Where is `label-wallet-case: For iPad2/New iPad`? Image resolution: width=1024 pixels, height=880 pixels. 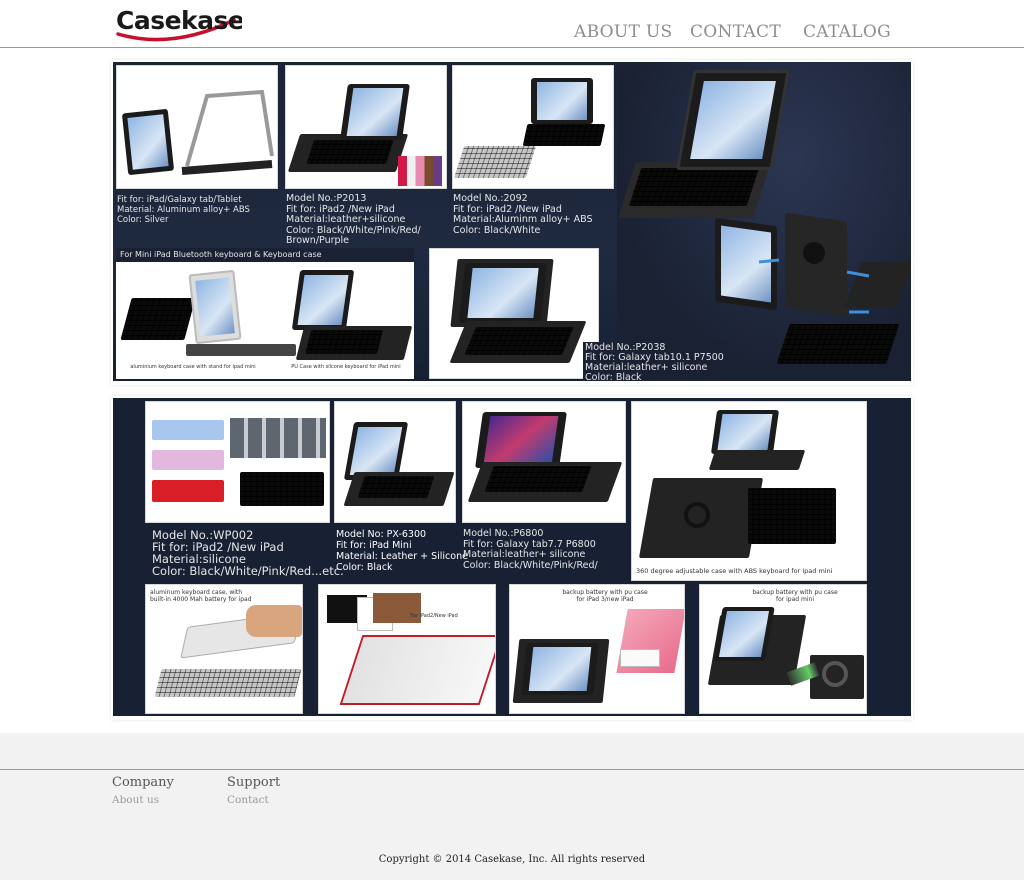
label-wallet-case: For iPad2/New iPad is located at coordinates (434, 616).